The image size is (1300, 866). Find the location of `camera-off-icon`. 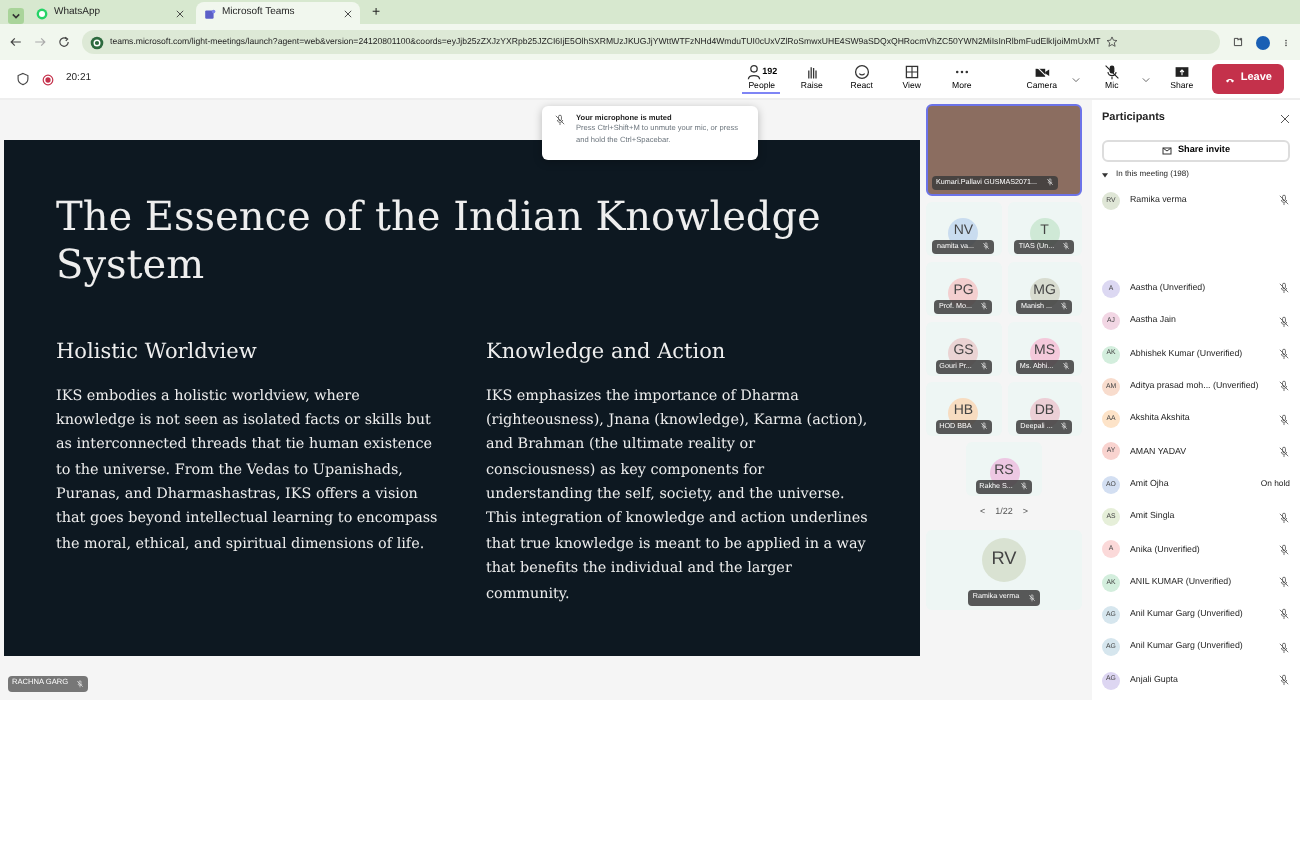

camera-off-icon is located at coordinates (1041, 72).